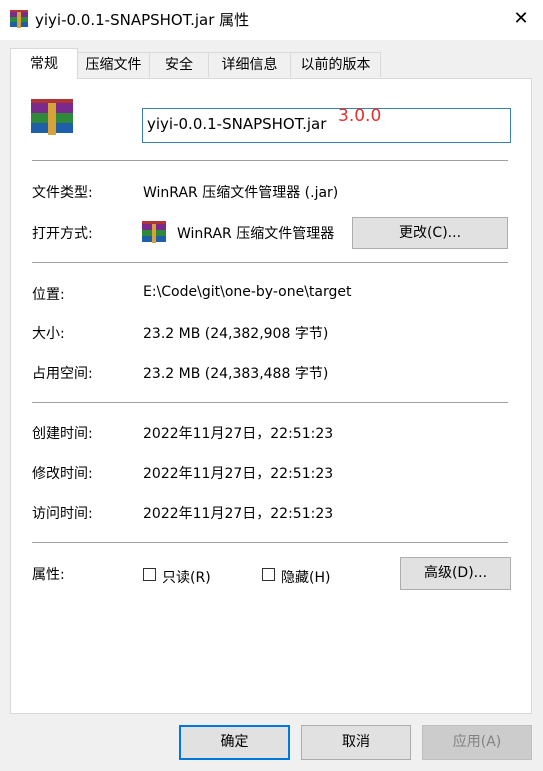 Image resolution: width=543 pixels, height=771 pixels. I want to click on file-type-label: 文件类型:, so click(62, 193).